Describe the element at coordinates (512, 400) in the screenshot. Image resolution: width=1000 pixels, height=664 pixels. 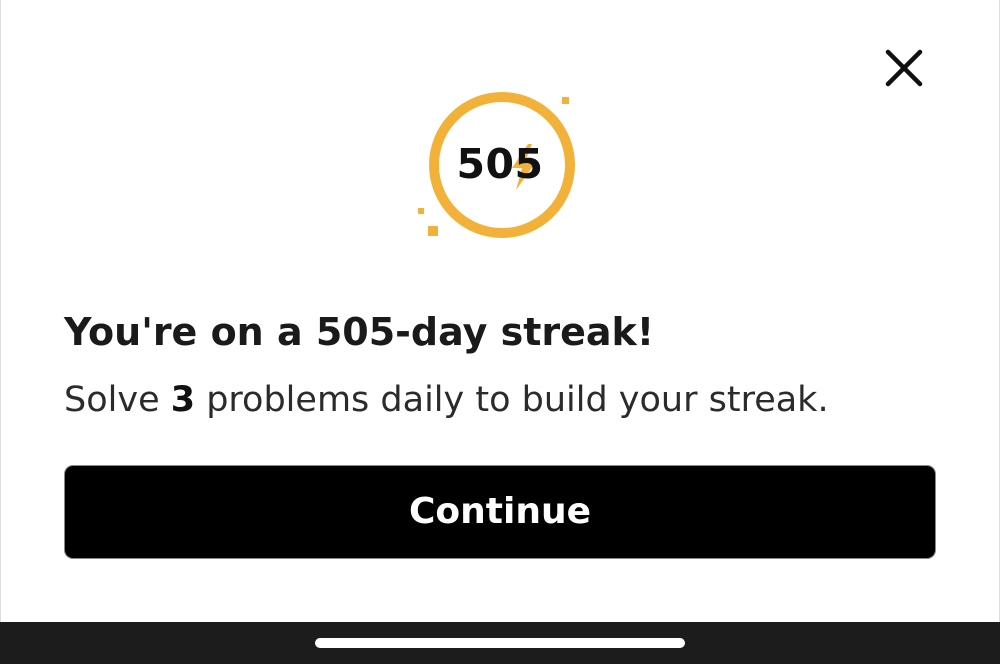
I see `subline-suffix: problems daily to build your streak.` at that location.